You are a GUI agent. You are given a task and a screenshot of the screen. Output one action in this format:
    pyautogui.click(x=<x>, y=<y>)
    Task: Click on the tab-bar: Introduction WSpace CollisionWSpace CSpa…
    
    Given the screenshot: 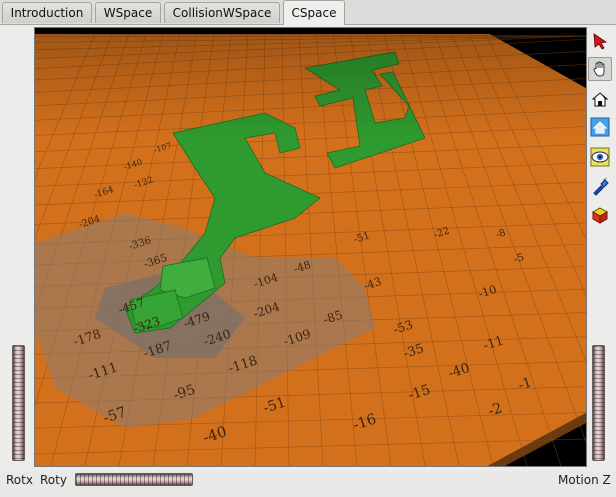 What is the action you would take?
    pyautogui.click(x=308, y=12)
    